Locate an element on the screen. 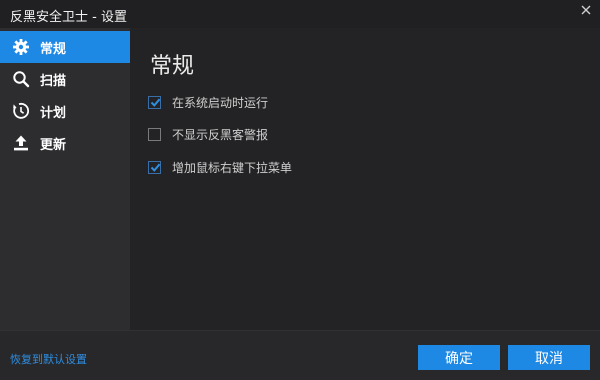 The width and height of the screenshot is (600, 380). search-icon is located at coordinates (21, 79).